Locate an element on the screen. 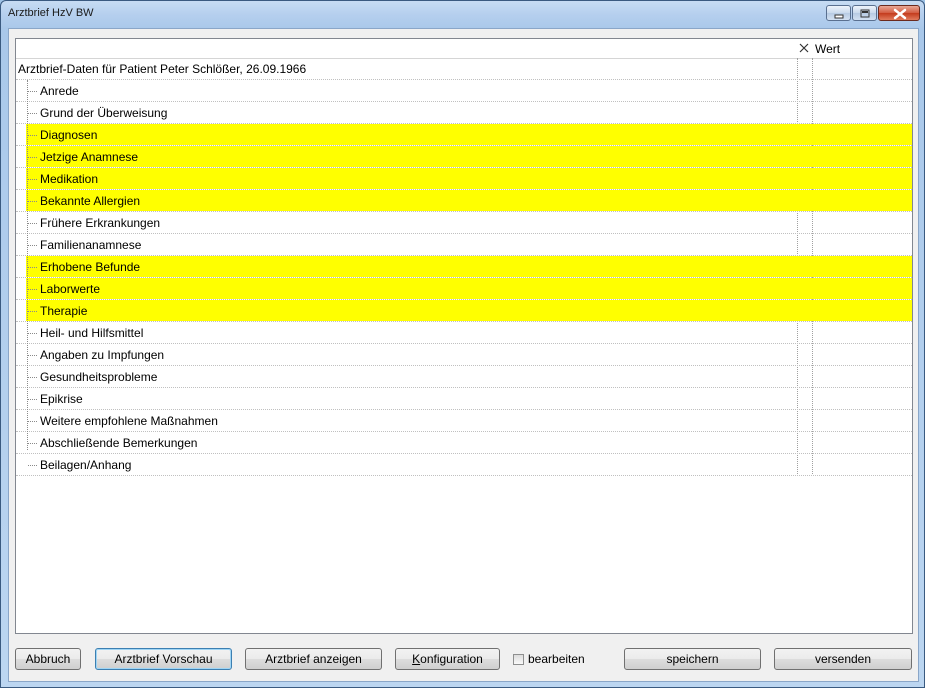 The width and height of the screenshot is (925, 688). tree-item-label: Abschließende Bemerkungen is located at coordinates (119, 443).